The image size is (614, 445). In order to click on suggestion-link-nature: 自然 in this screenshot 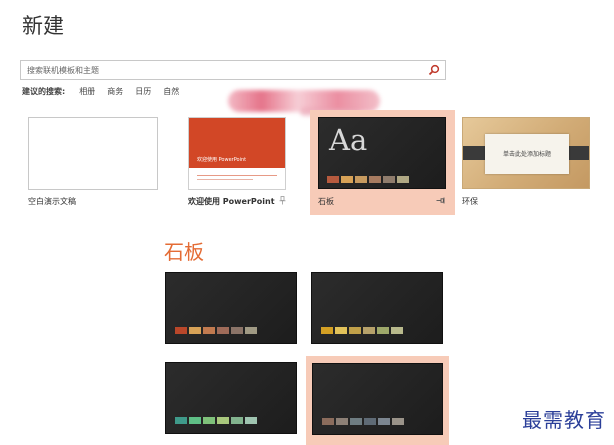, I will do `click(171, 91)`.